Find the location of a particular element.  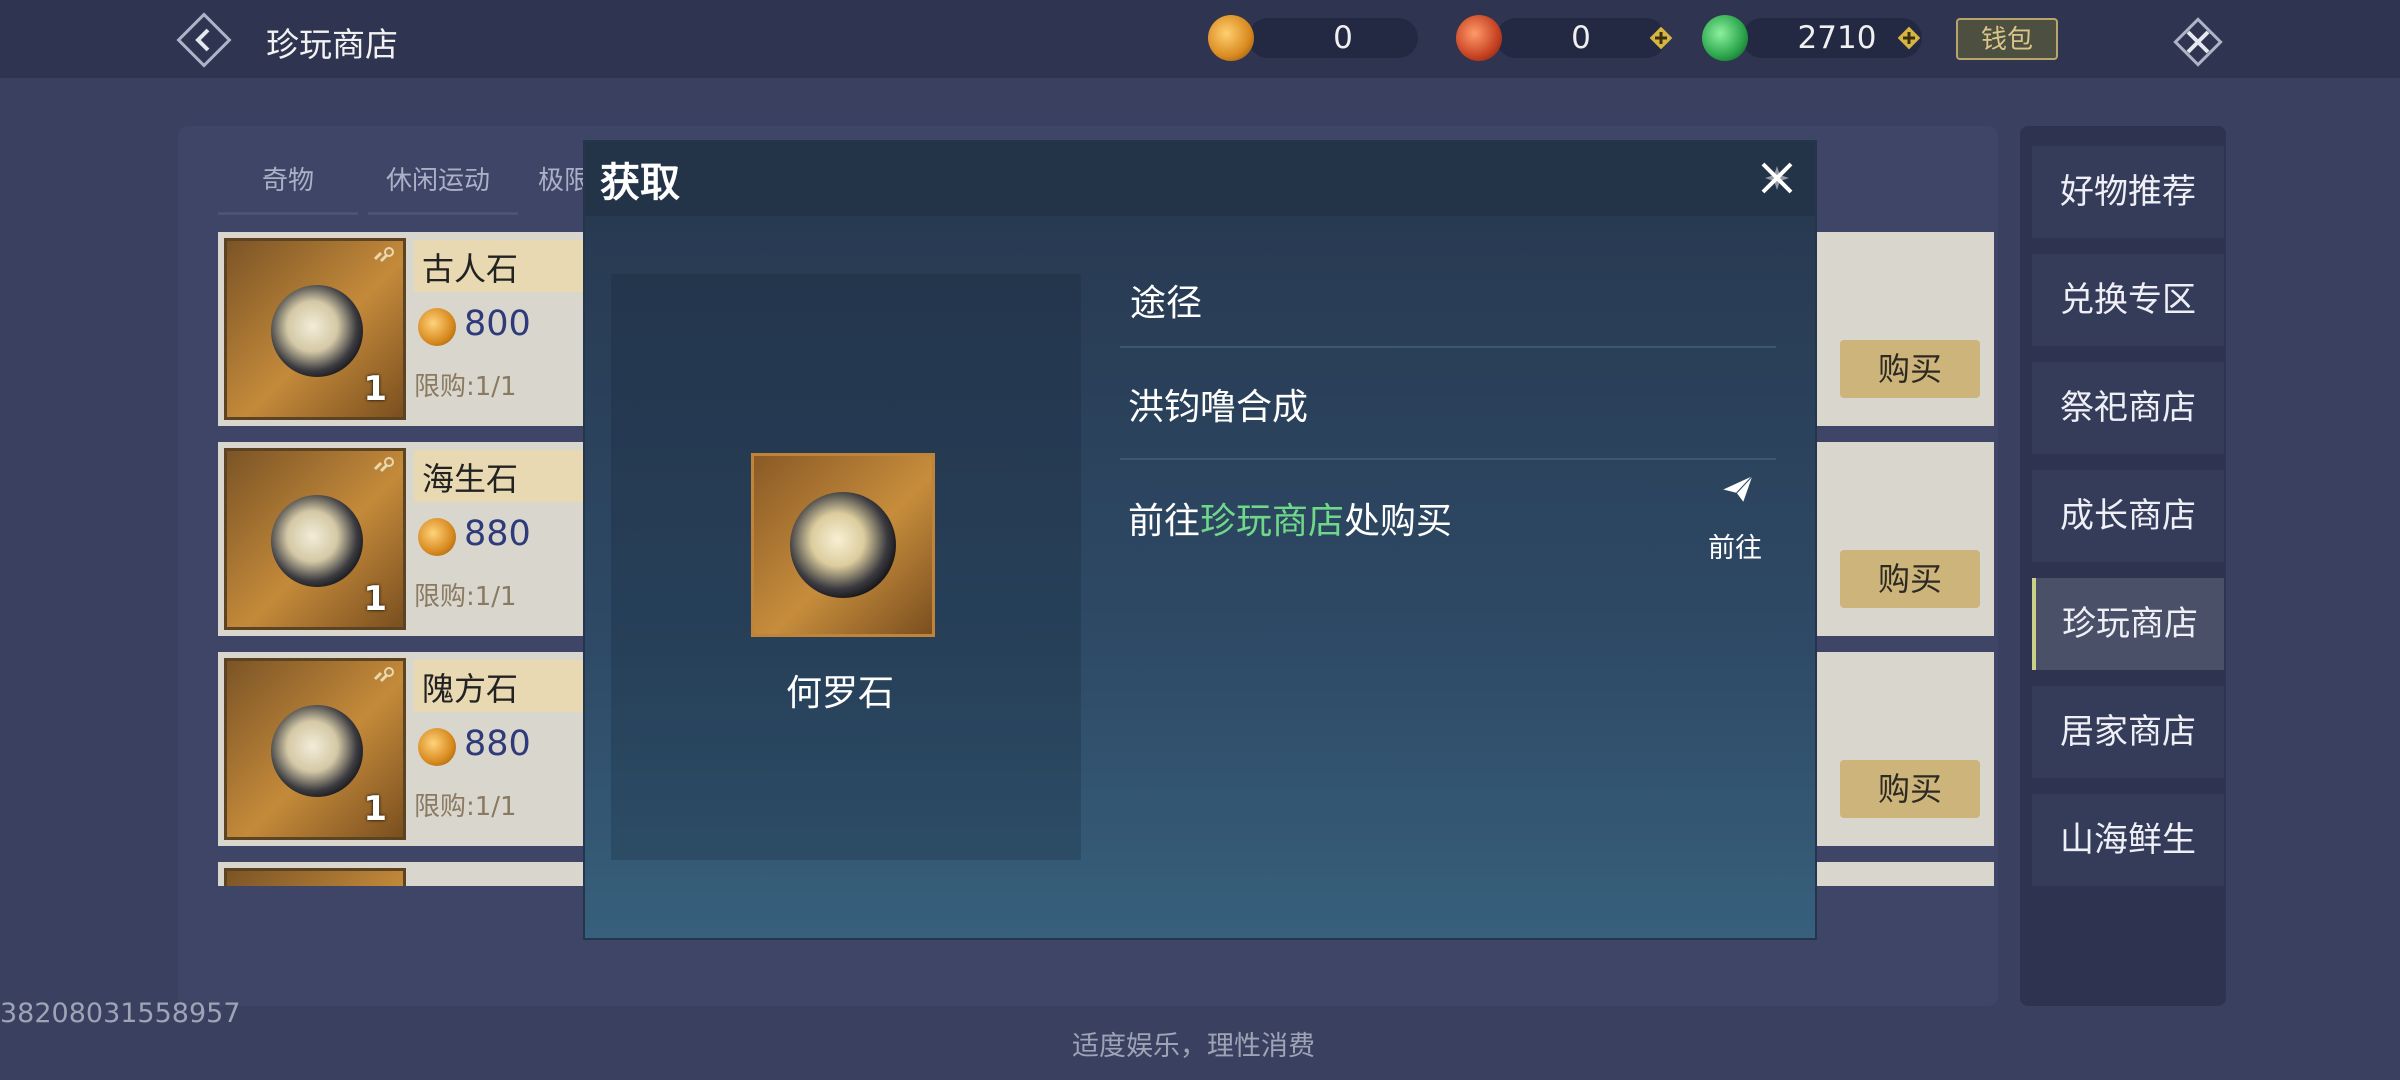

item-name: 隗方石 is located at coordinates (470, 689).